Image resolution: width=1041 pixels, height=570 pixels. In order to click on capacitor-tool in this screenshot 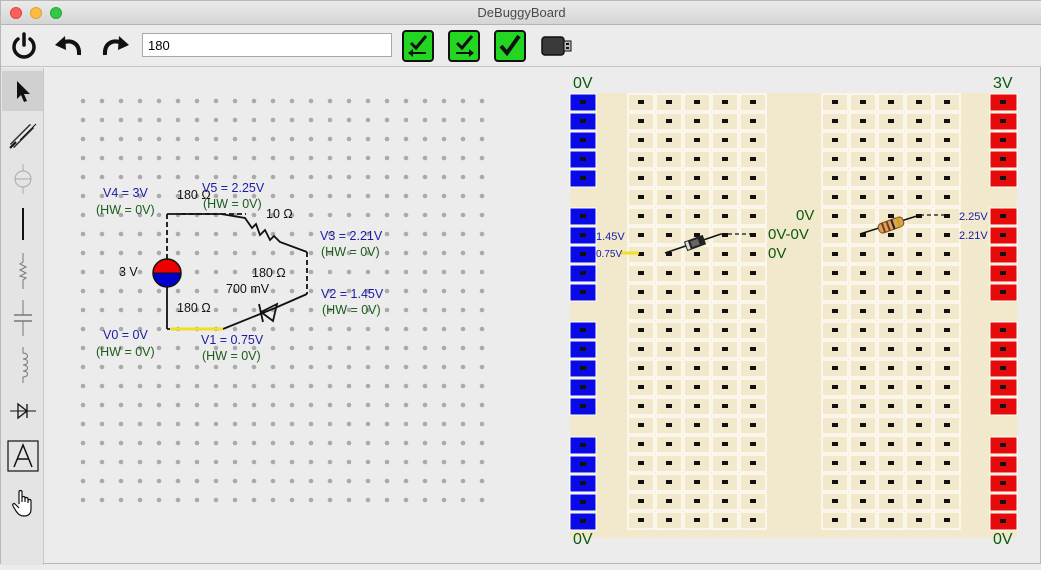, I will do `click(22, 318)`.